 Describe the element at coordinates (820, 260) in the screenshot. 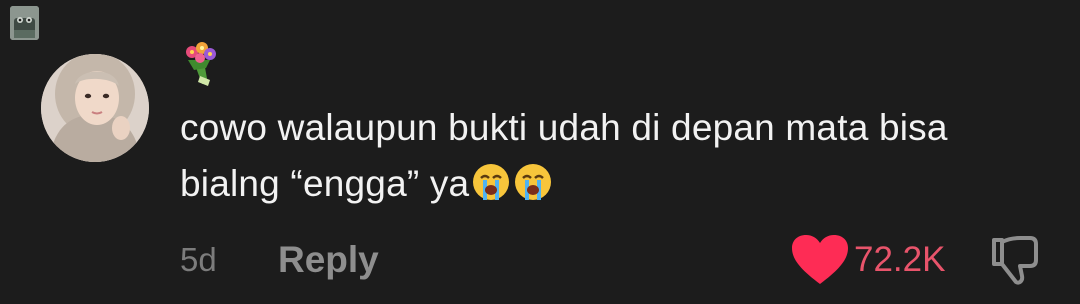

I see `heart-icon` at that location.